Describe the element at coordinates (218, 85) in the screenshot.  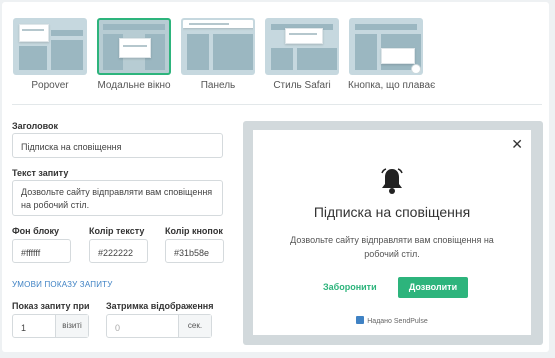
I see `style-label-panel: Панель` at that location.